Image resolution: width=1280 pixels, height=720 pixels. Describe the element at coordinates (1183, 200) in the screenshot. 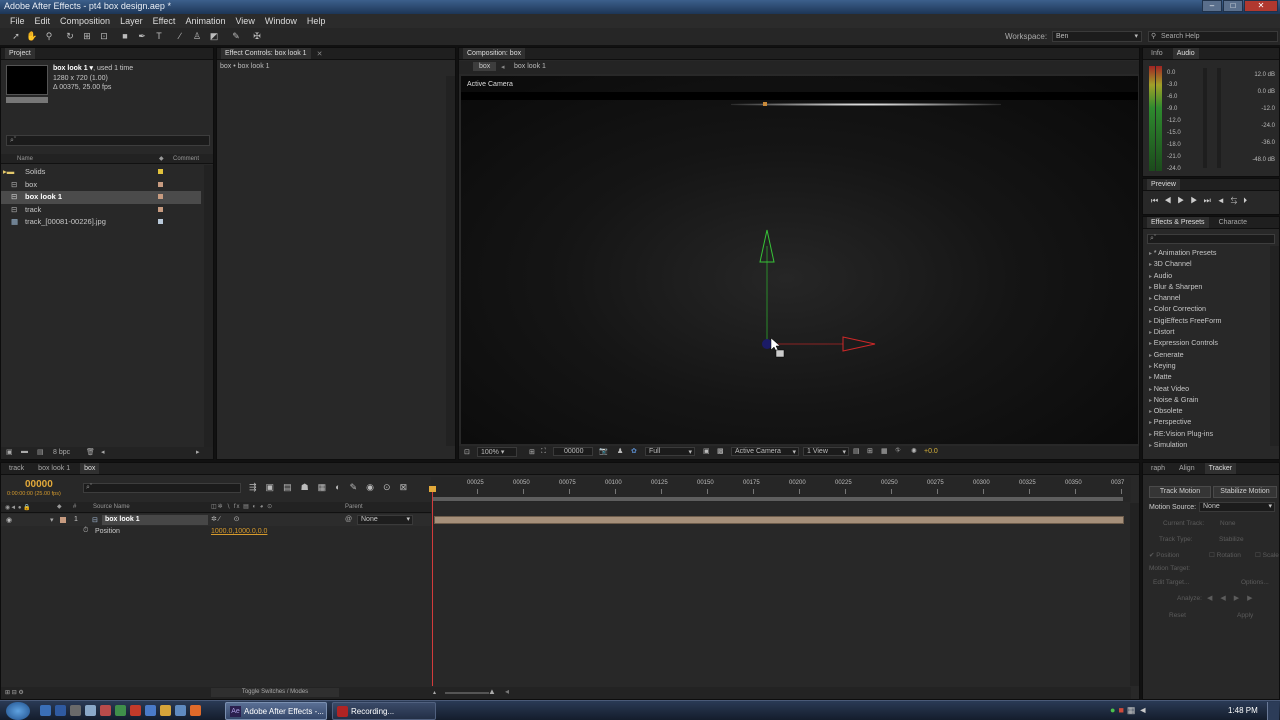

I see `play-icon: ▶` at that location.